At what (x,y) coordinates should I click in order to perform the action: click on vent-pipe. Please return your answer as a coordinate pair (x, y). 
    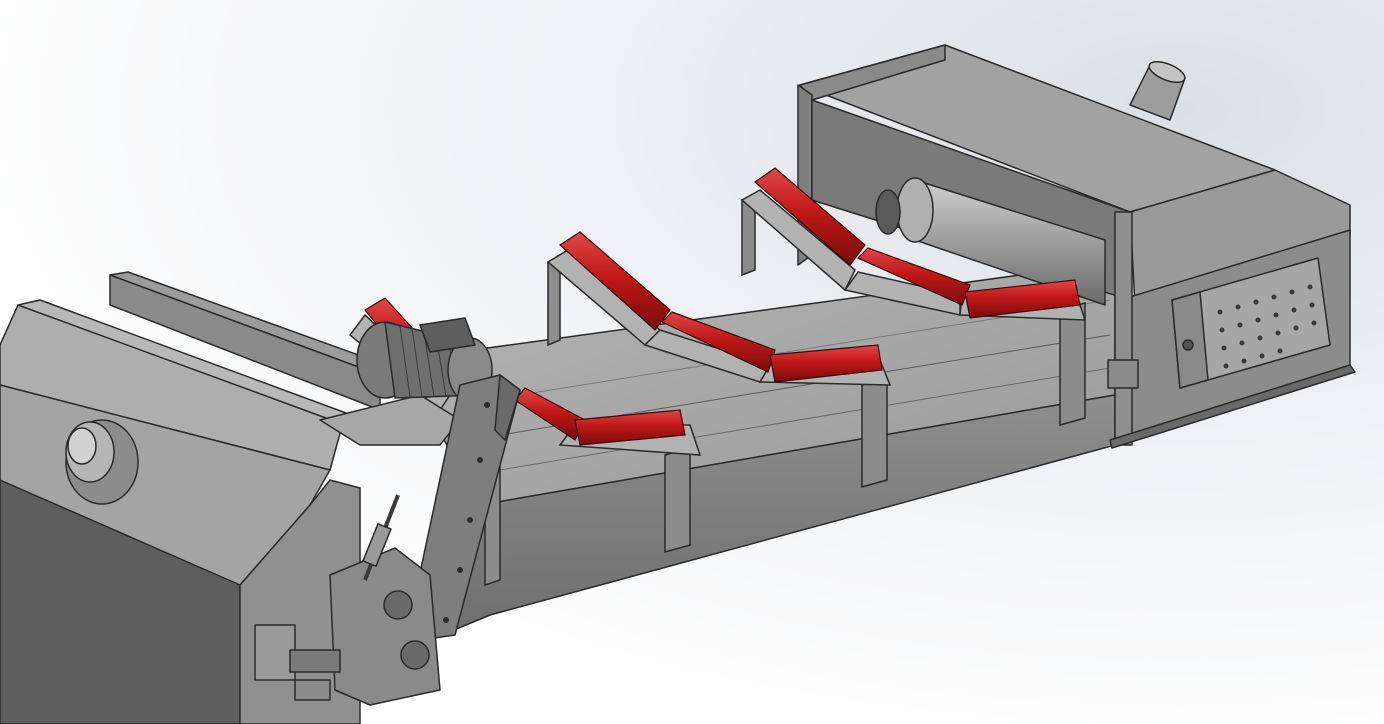
    Looking at the image, I should click on (1157, 90).